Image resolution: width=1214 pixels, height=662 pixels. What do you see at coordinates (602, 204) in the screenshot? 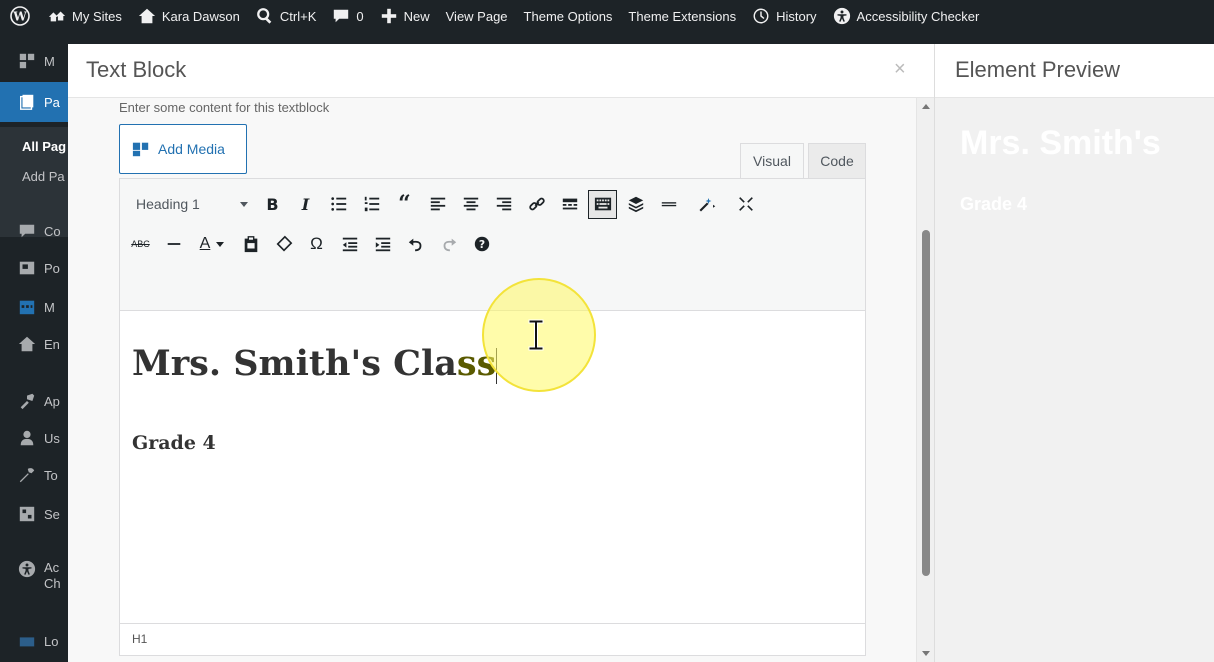
I see `toolbar-toggle-button` at bounding box center [602, 204].